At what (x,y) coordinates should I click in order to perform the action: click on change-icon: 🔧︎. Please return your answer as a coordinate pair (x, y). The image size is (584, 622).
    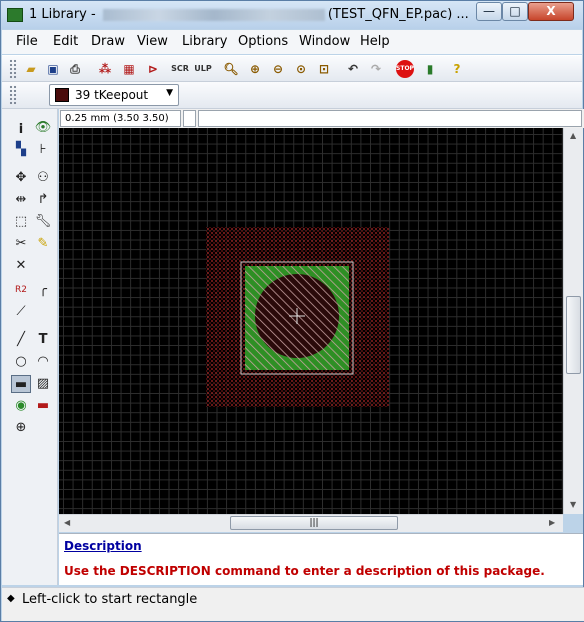
    Looking at the image, I should click on (43, 222).